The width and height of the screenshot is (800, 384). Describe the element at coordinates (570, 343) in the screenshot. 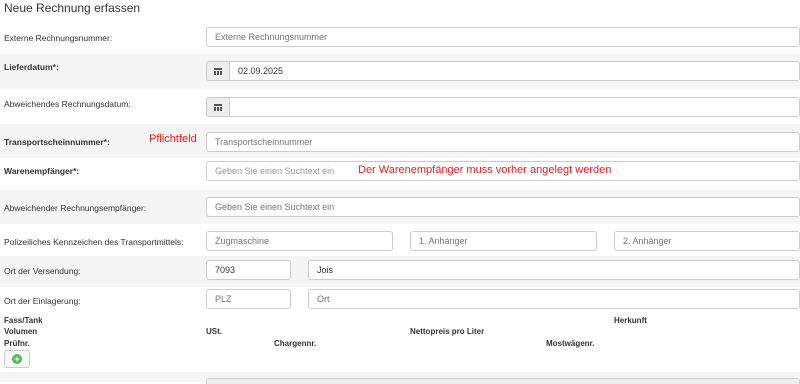

I see `header-mostwaegenr: Mostwägenr.` at that location.